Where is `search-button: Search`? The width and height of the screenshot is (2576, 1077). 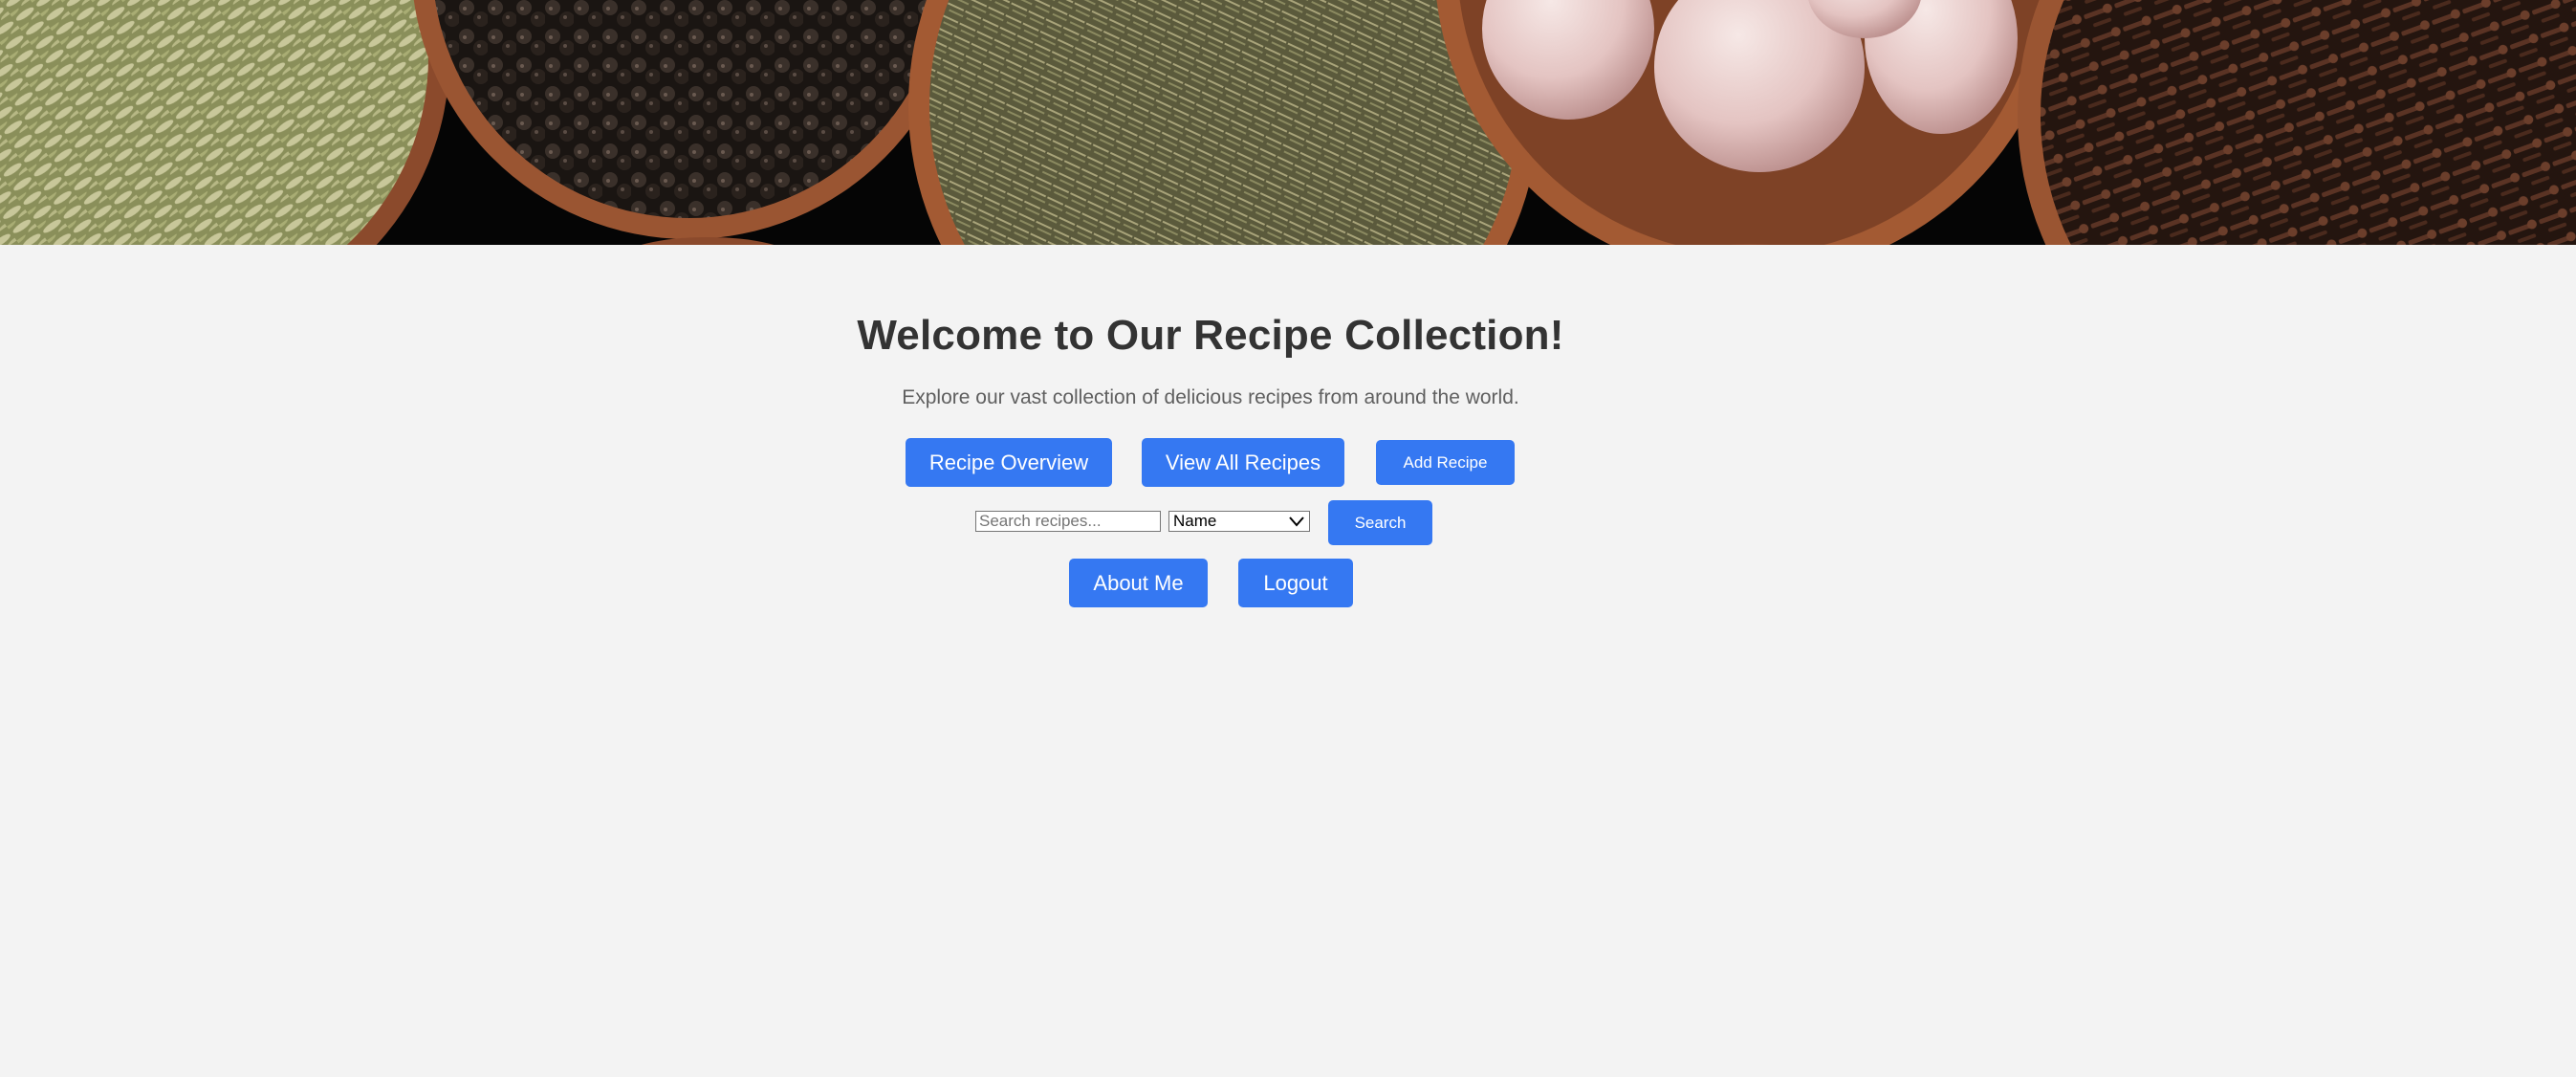 search-button: Search is located at coordinates (1380, 522).